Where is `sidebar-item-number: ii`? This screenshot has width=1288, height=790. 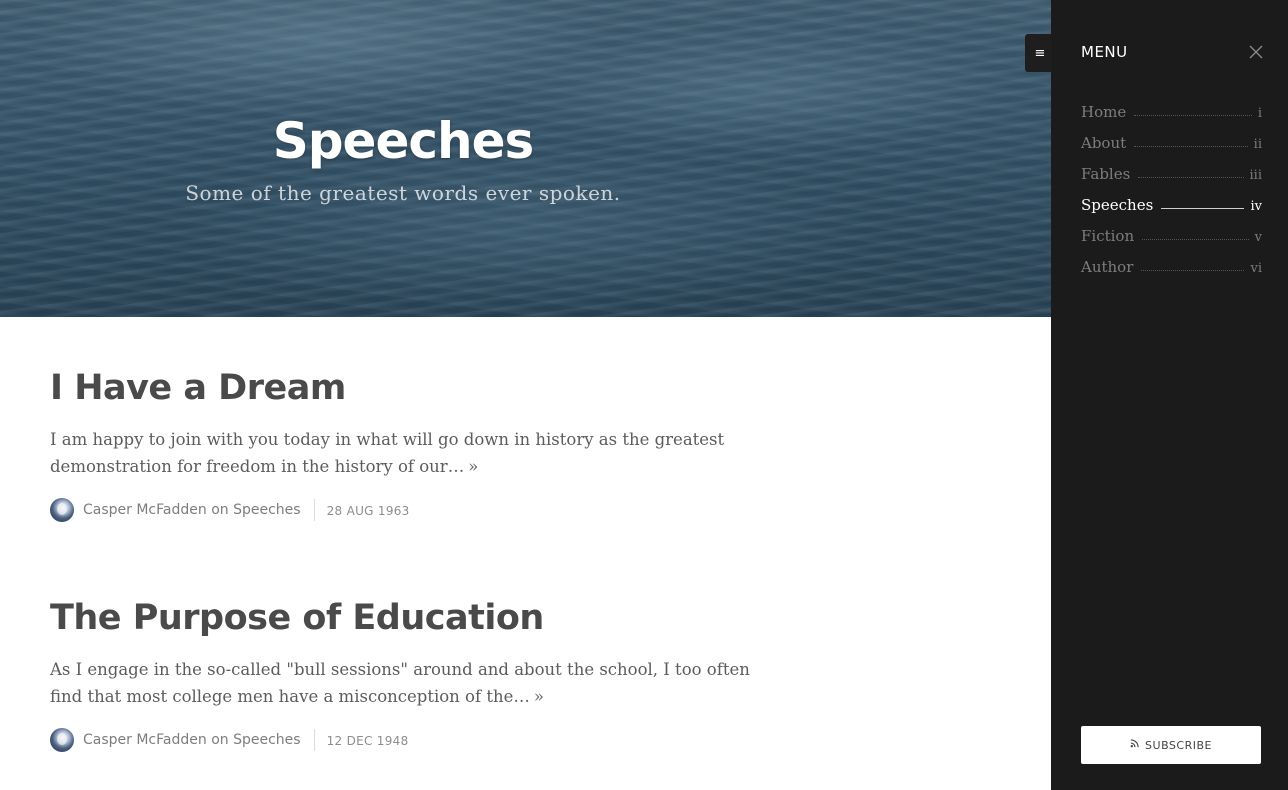 sidebar-item-number: ii is located at coordinates (1257, 144).